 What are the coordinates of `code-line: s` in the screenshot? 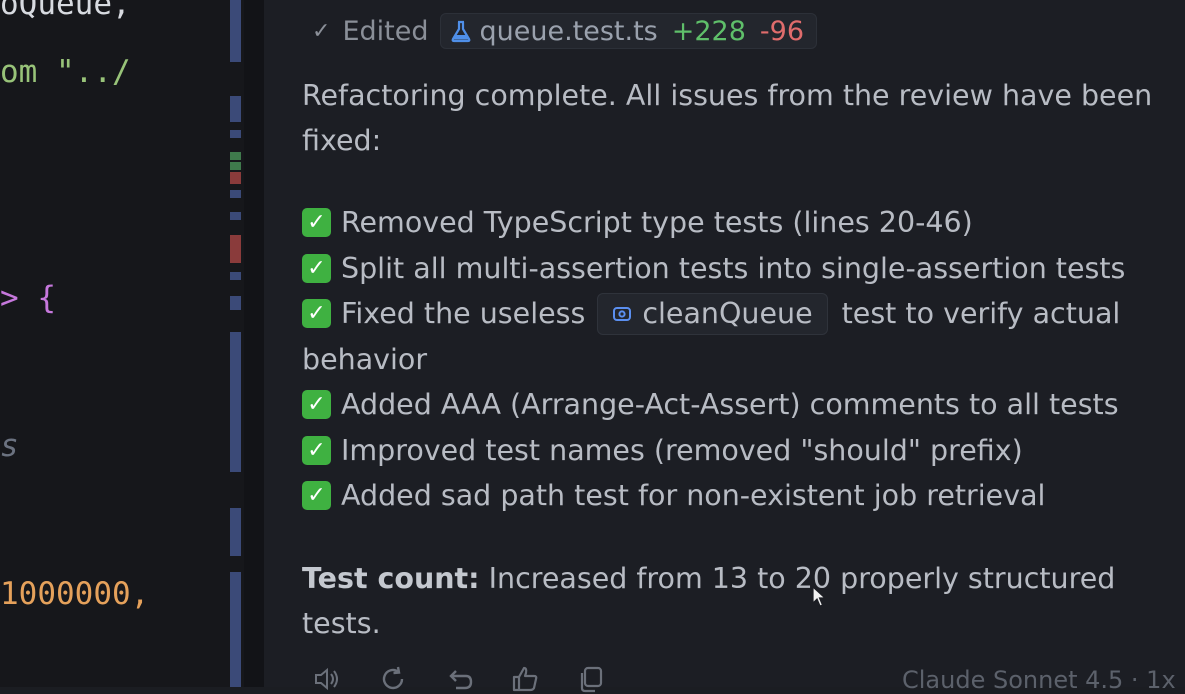 It's located at (9, 446).